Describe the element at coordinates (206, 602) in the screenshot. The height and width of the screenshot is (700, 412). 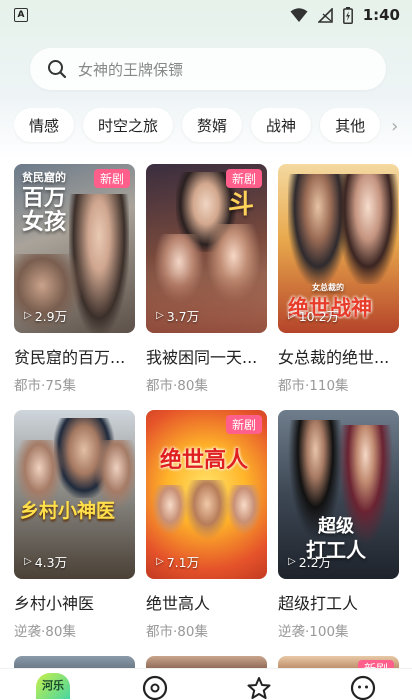
I see `drama-title: 绝世高人` at that location.